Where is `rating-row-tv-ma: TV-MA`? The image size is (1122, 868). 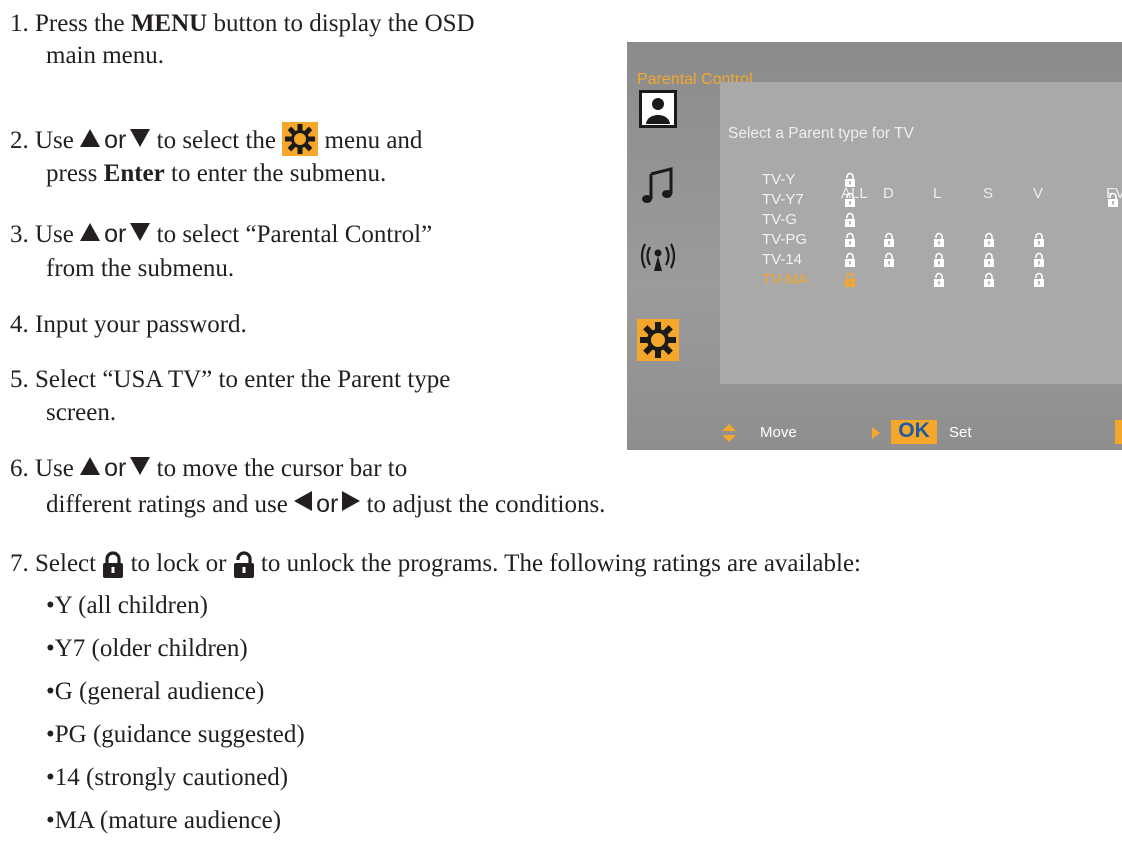
rating-row-tv-ma: TV-MA is located at coordinates (785, 280).